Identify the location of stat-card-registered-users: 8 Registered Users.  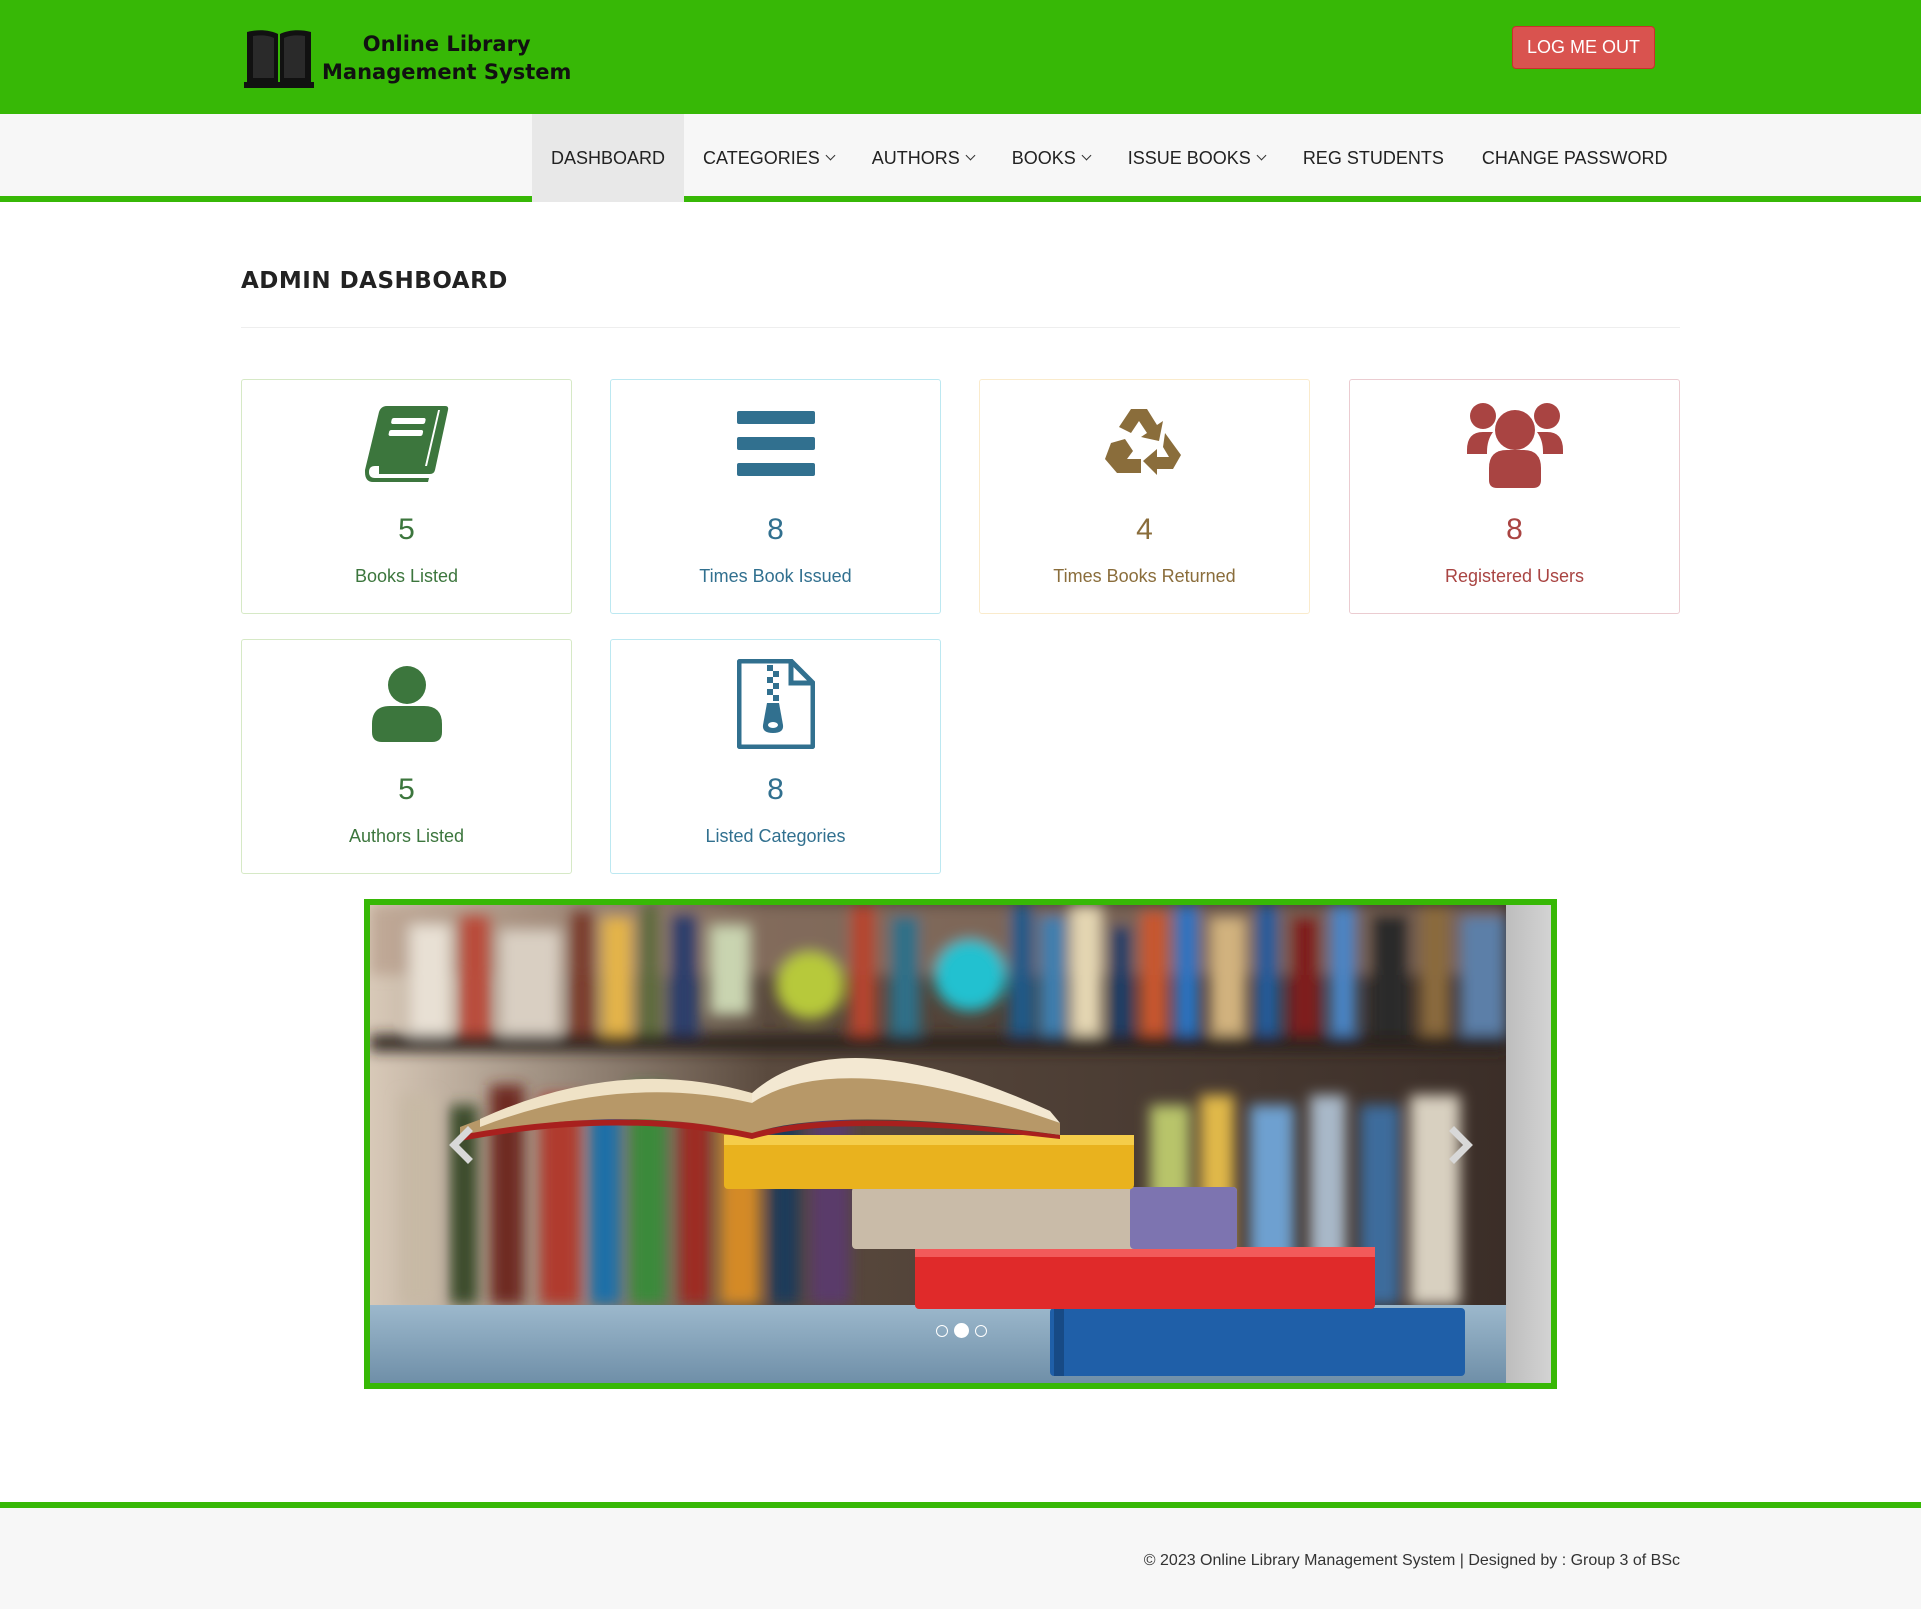
(1514, 496).